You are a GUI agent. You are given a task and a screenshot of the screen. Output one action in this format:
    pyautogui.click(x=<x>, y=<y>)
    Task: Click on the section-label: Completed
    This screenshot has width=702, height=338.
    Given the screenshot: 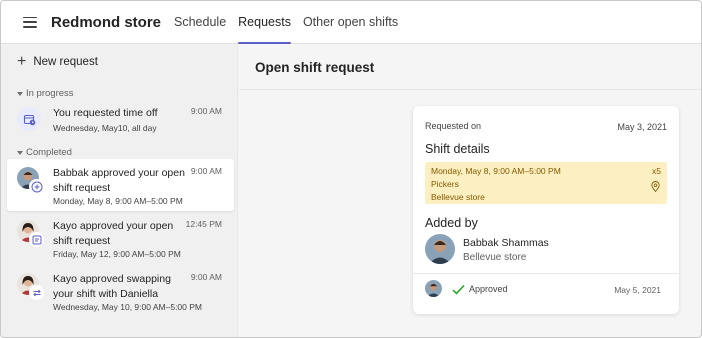 What is the action you would take?
    pyautogui.click(x=49, y=152)
    